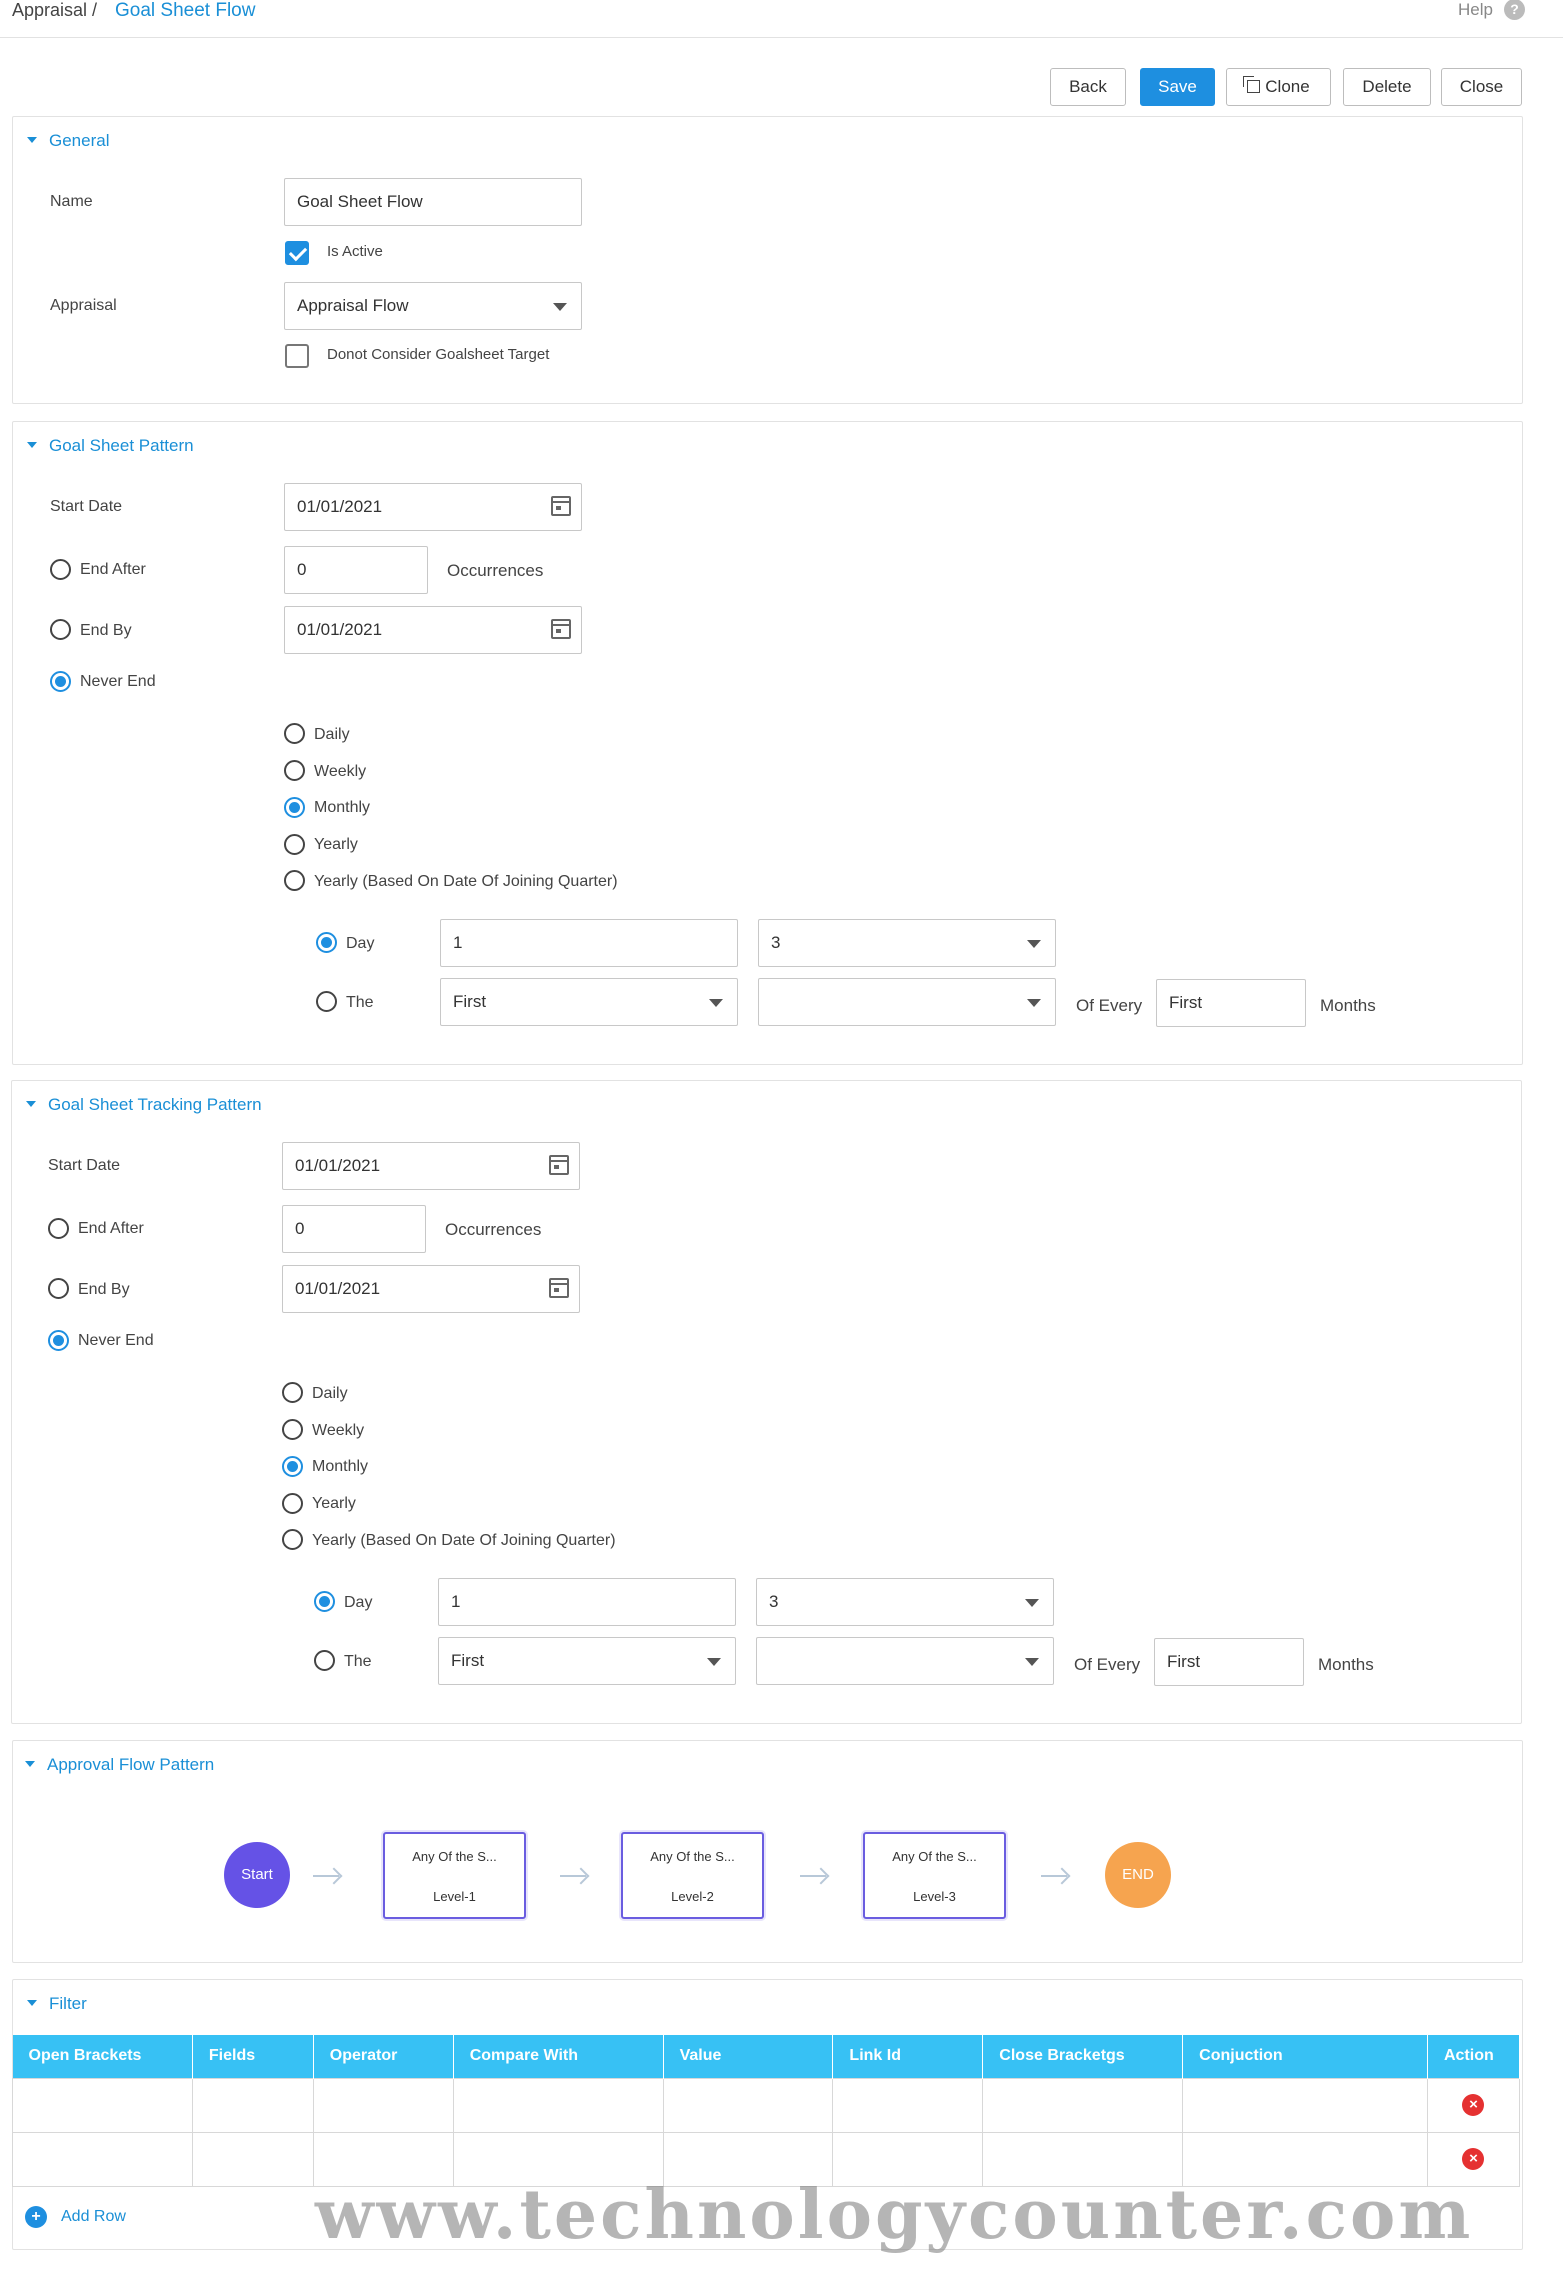  What do you see at coordinates (79, 140) in the screenshot?
I see `general-title: General` at bounding box center [79, 140].